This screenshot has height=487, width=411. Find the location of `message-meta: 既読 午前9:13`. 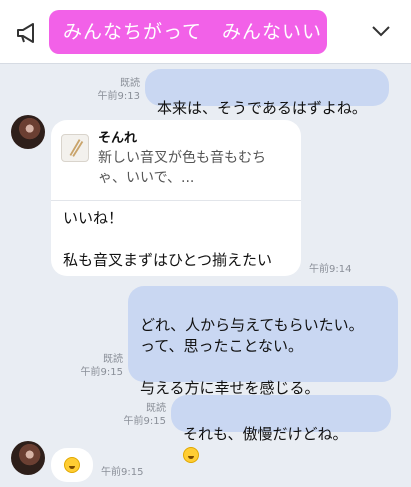

message-meta: 既読 午前9:13 is located at coordinates (119, 90).